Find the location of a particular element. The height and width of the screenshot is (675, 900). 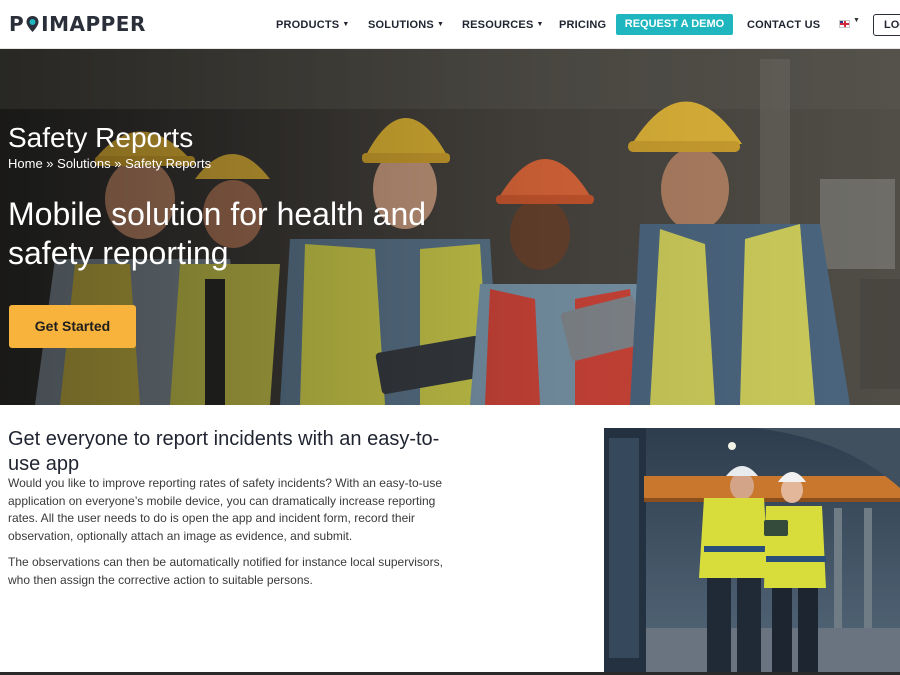

language-switcher: ▼ is located at coordinates (850, 24).